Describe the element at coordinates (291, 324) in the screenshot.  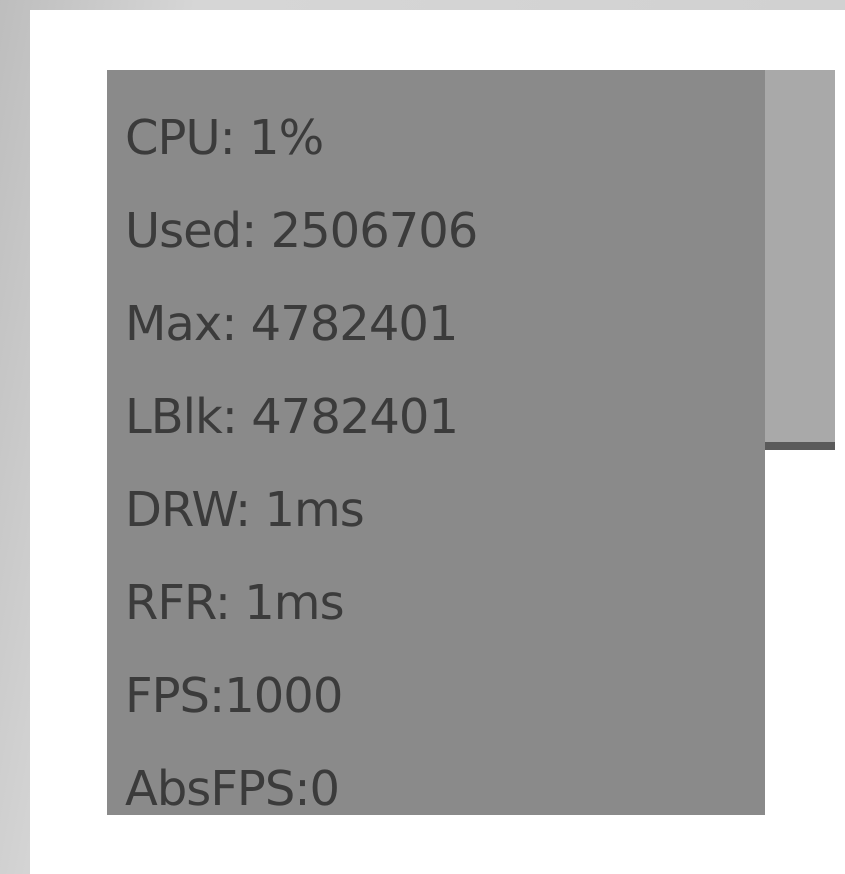
I see `stat-text: Max: 4782401` at that location.